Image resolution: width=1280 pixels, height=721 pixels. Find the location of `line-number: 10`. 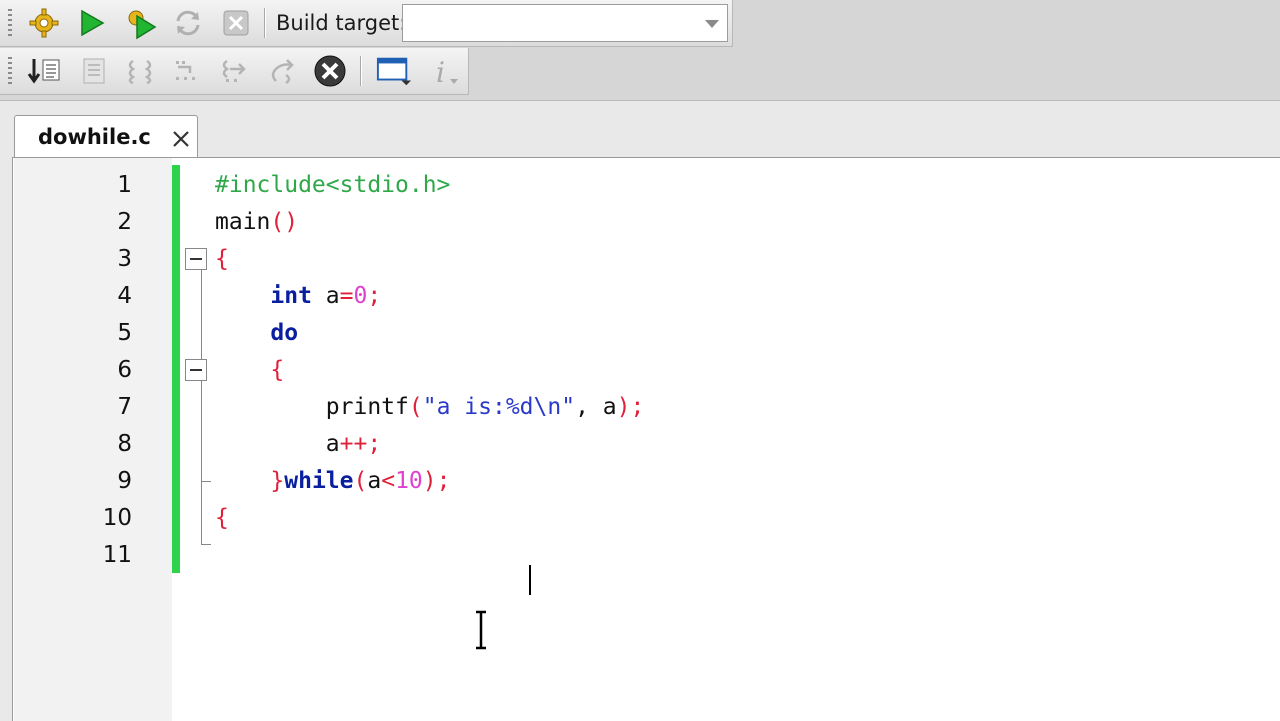

line-number: 10 is located at coordinates (117, 518).